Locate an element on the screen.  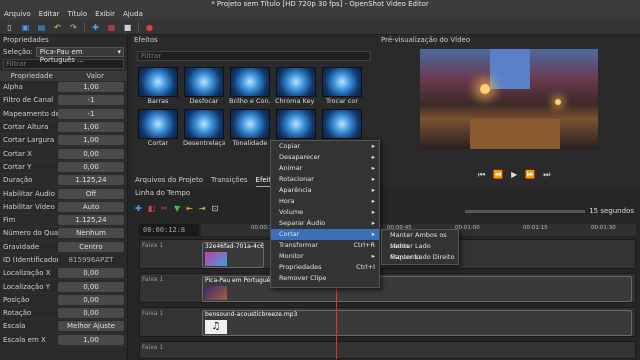
zoom-slider is located at coordinates (525, 211).